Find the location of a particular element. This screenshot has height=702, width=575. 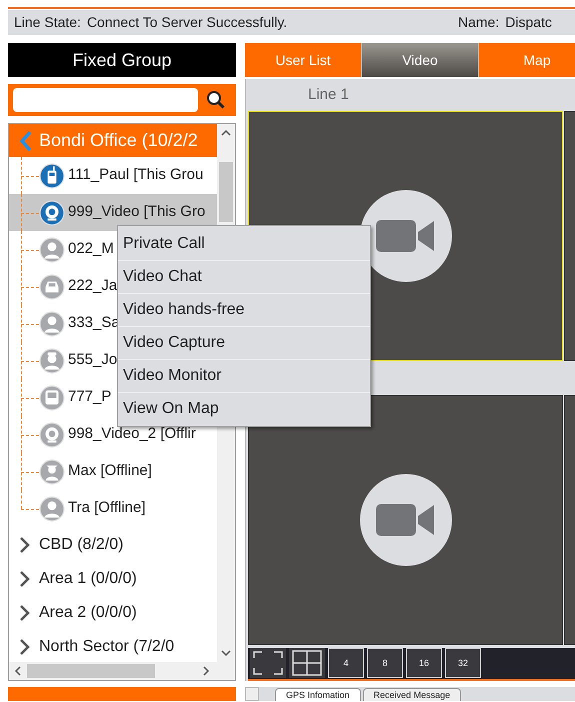

status-label: Line State: is located at coordinates (47, 22).